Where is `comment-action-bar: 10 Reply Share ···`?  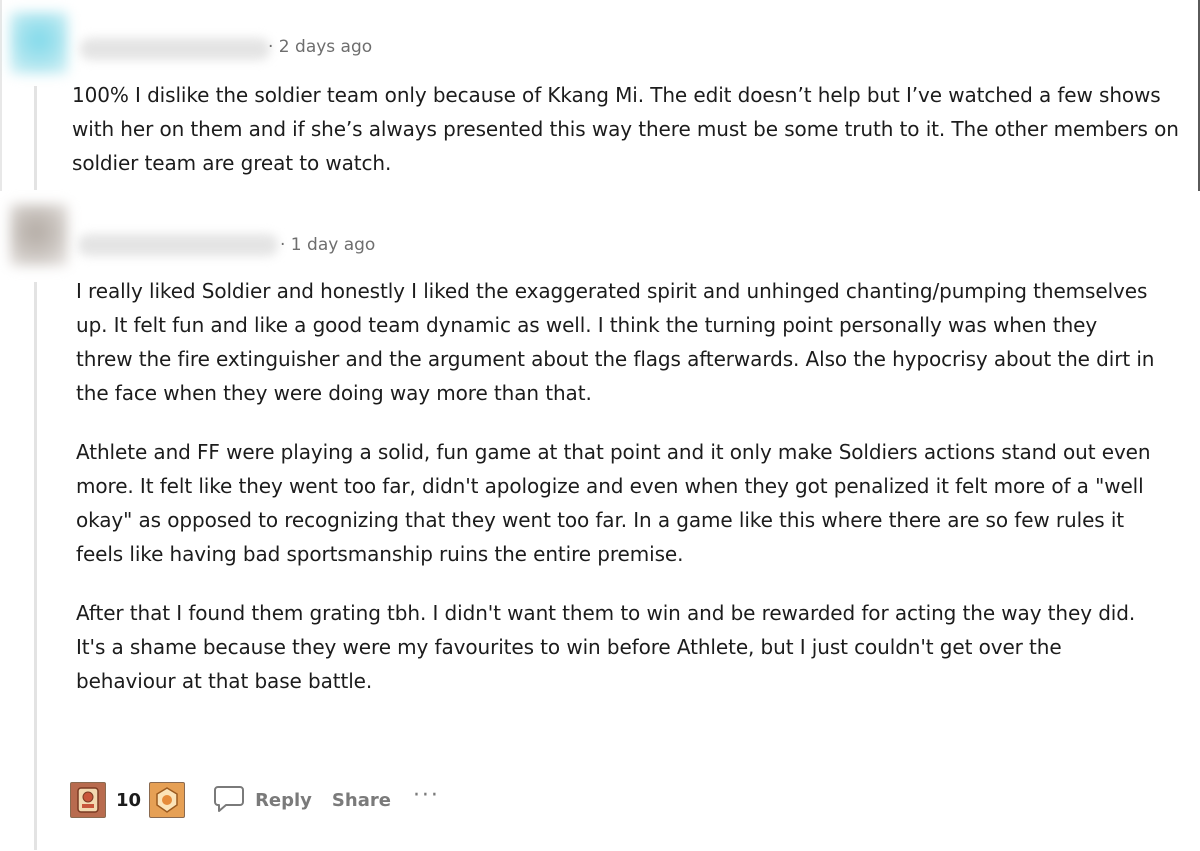
comment-action-bar: 10 Reply Share ··· is located at coordinates (255, 800).